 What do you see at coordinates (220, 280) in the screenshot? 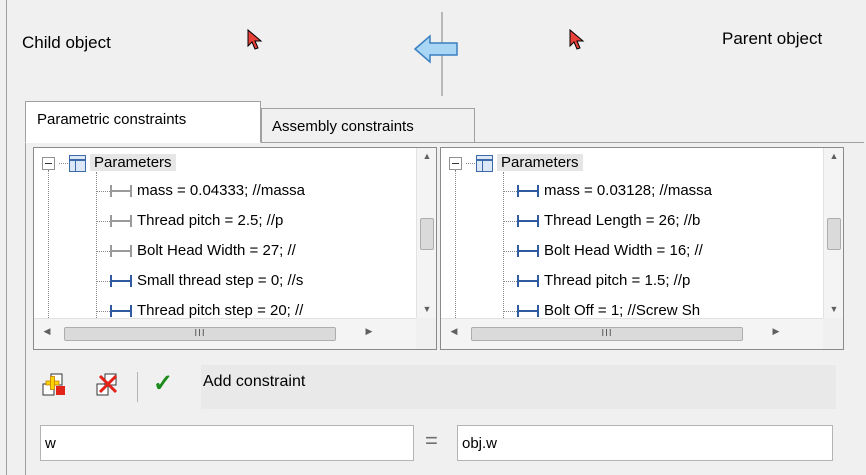
I see `child-param-label: Small thread step = 0; //s` at bounding box center [220, 280].